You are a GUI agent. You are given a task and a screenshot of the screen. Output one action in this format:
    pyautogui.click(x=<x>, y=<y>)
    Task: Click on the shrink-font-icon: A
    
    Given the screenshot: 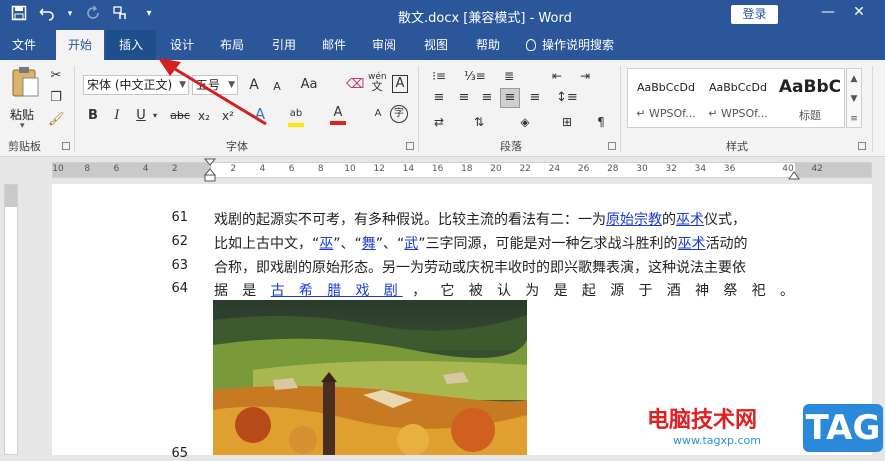 What is the action you would take?
    pyautogui.click(x=277, y=87)
    